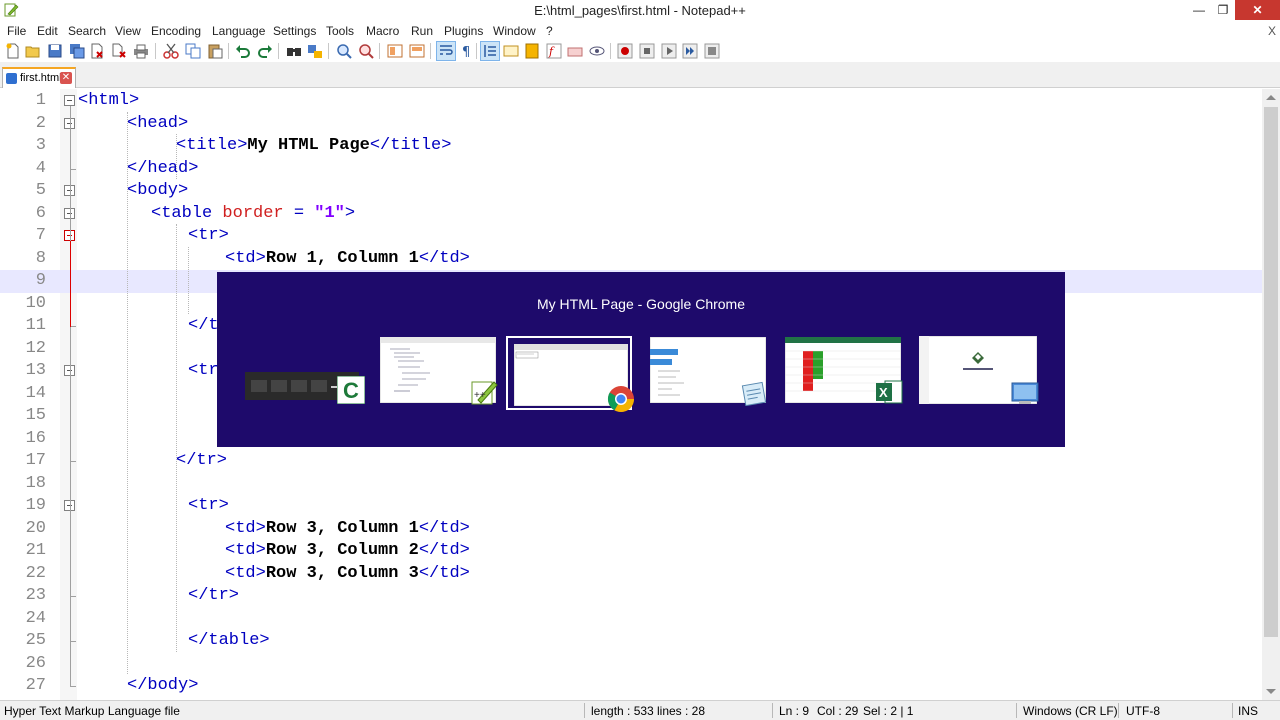 The height and width of the screenshot is (720, 1280). Describe the element at coordinates (631, 259) in the screenshot. I see `code-line: 8 <td>Row 1, Column 1</td>` at that location.